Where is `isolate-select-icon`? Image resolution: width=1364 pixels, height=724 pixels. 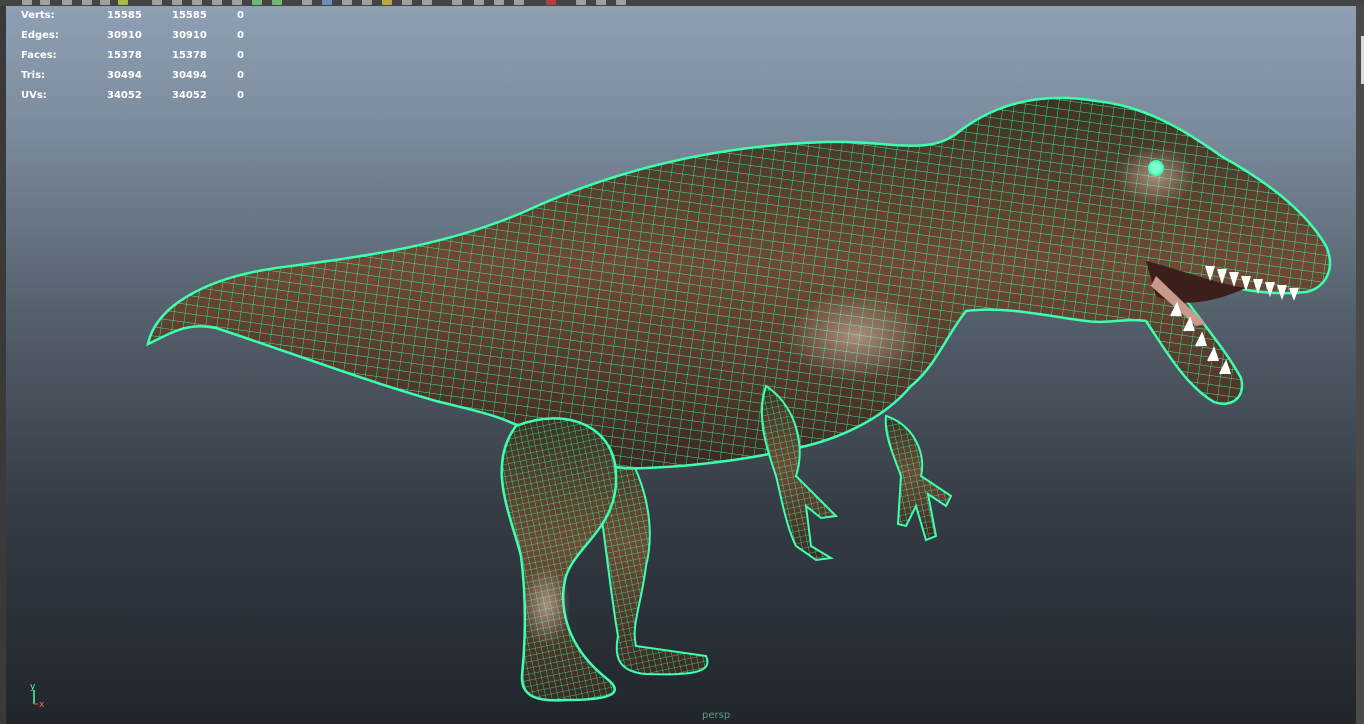 isolate-select-icon is located at coordinates (457, 2).